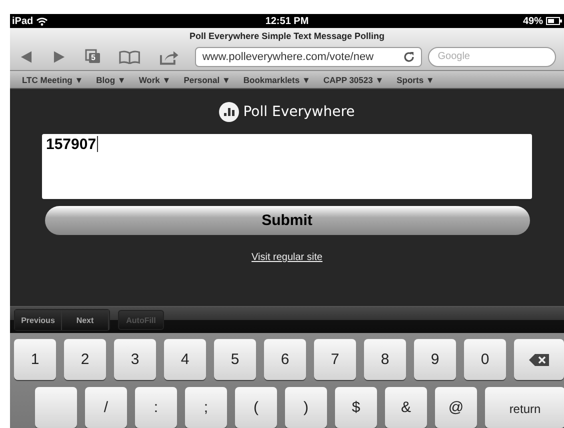  I want to click on wifi-icon, so click(42, 21).